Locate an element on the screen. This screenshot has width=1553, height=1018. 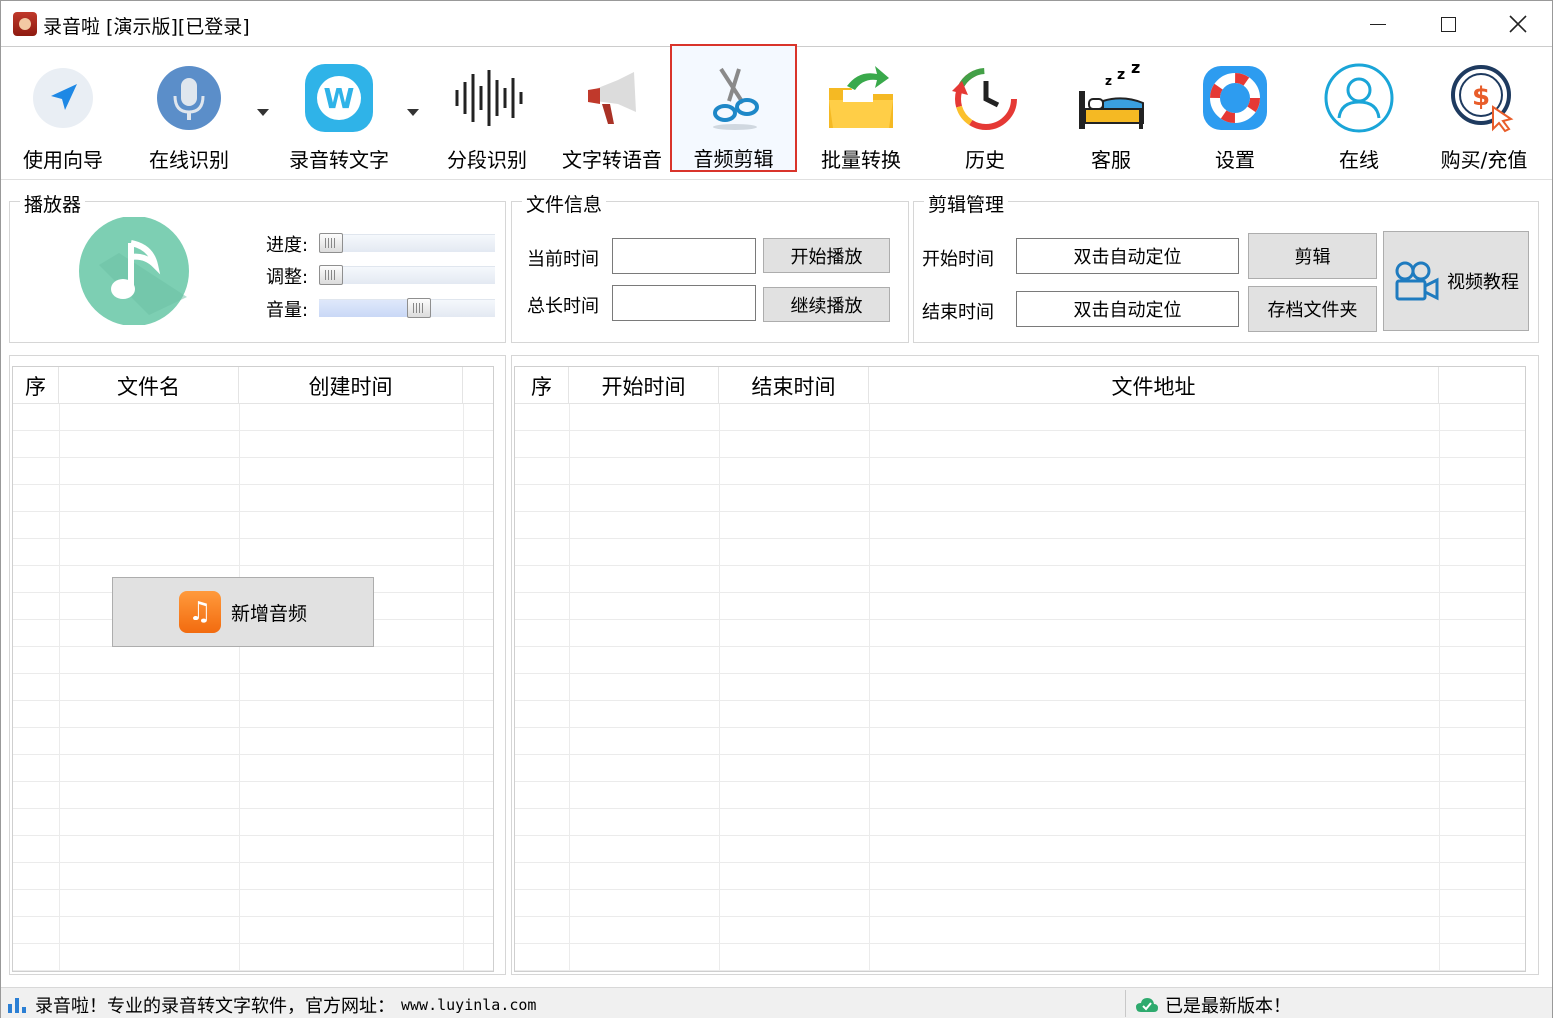
file-info-group-title: 文件信息 is located at coordinates (564, 203).